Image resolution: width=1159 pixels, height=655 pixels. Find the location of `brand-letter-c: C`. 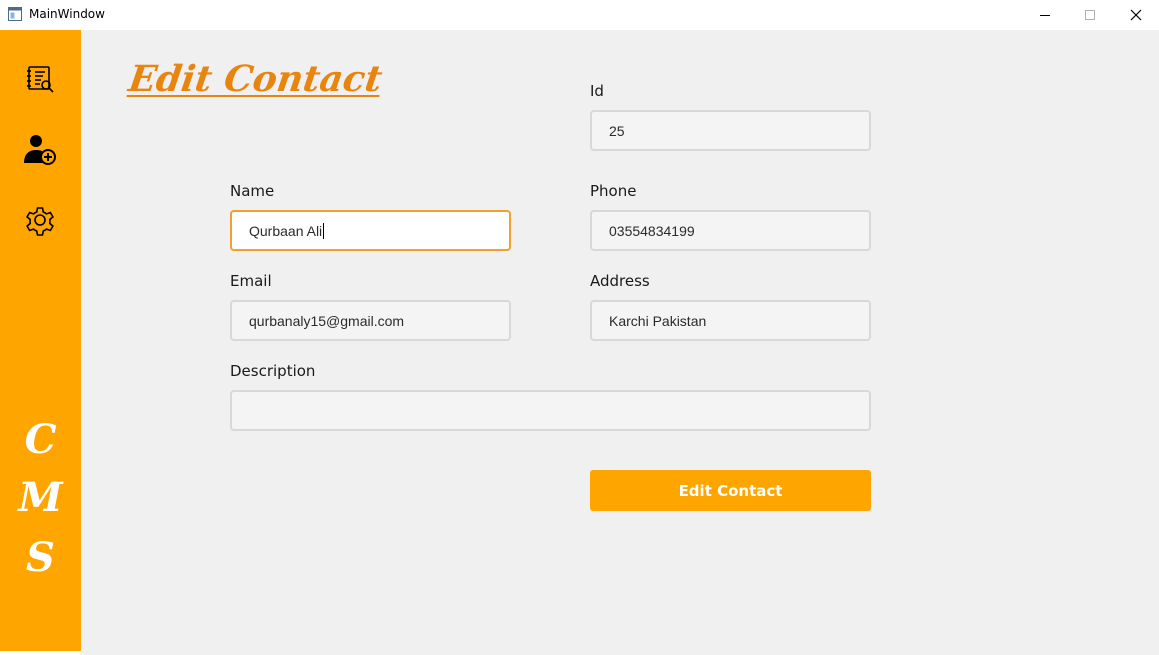

brand-letter-c: C is located at coordinates (40, 439).